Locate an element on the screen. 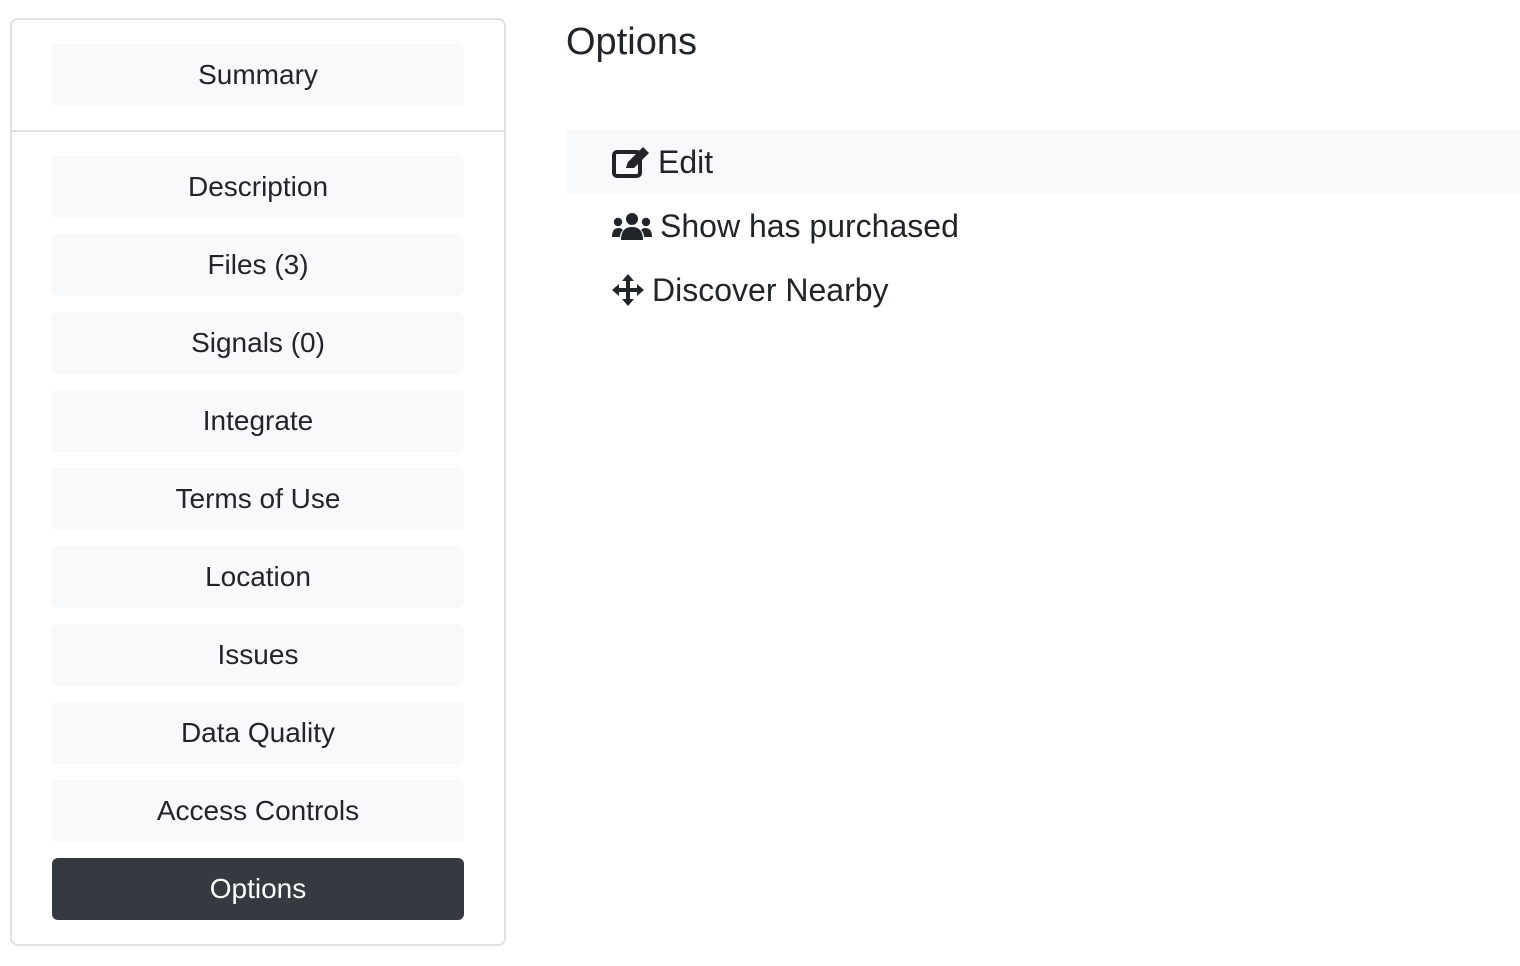  sidebar-summary-section: Summary is located at coordinates (258, 76).